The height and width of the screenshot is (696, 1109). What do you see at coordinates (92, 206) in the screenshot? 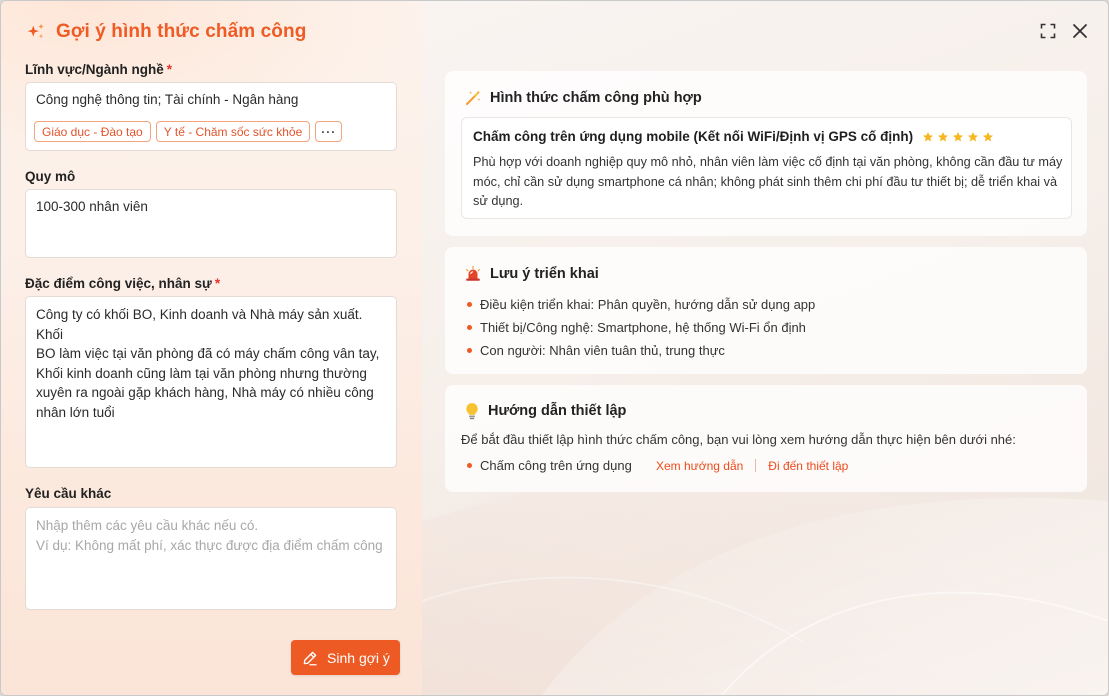
I see `scale-value: 100-300 nhân viên` at bounding box center [92, 206].